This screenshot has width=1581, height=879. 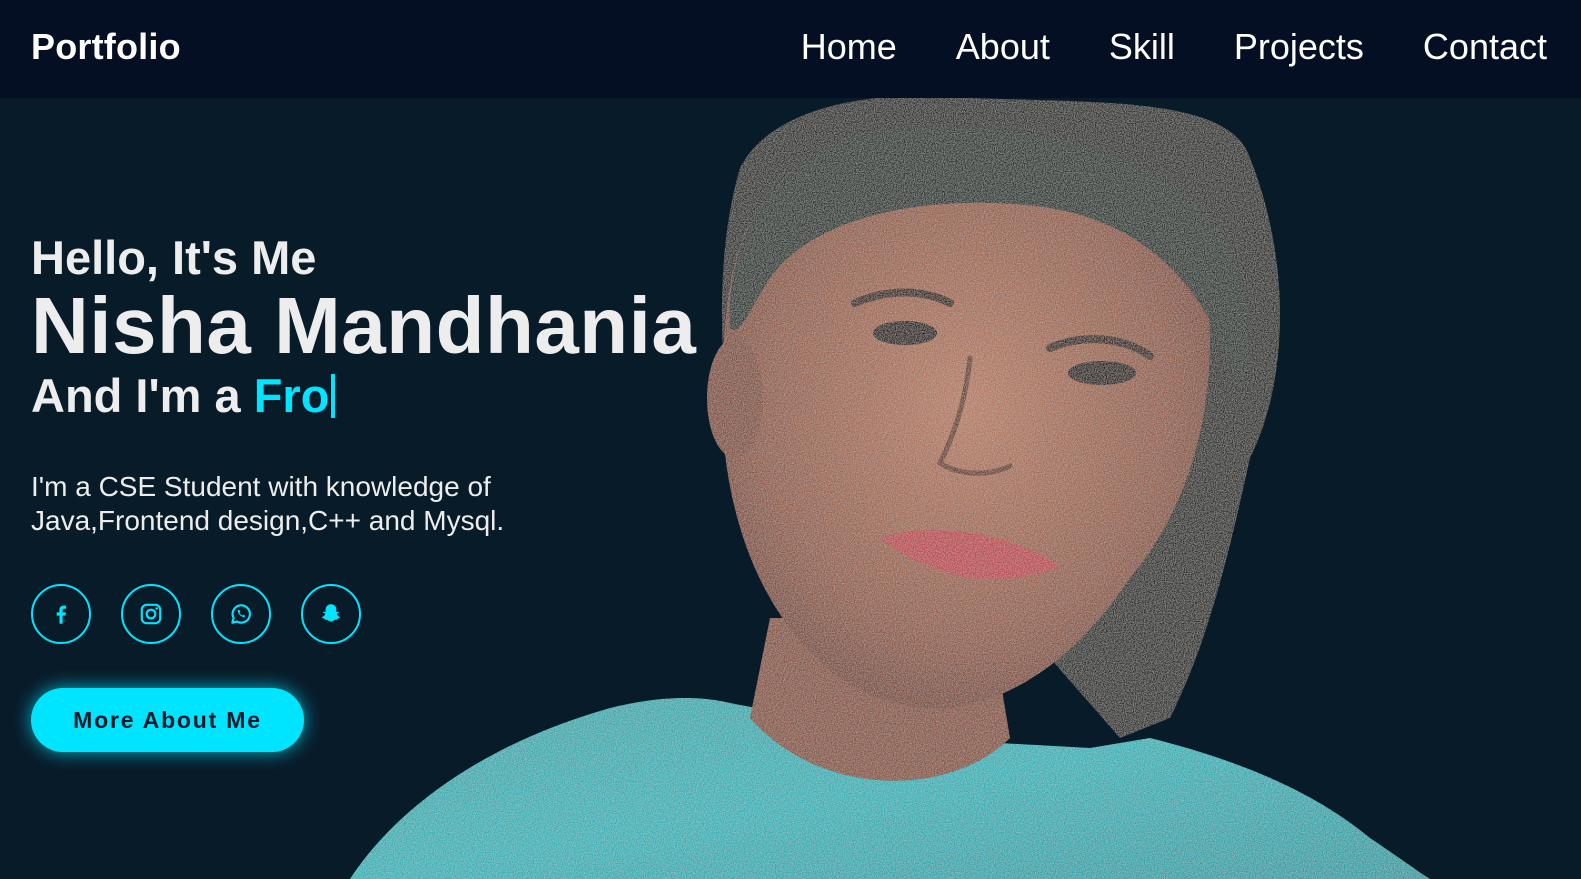 I want to click on social-links, so click(x=211, y=614).